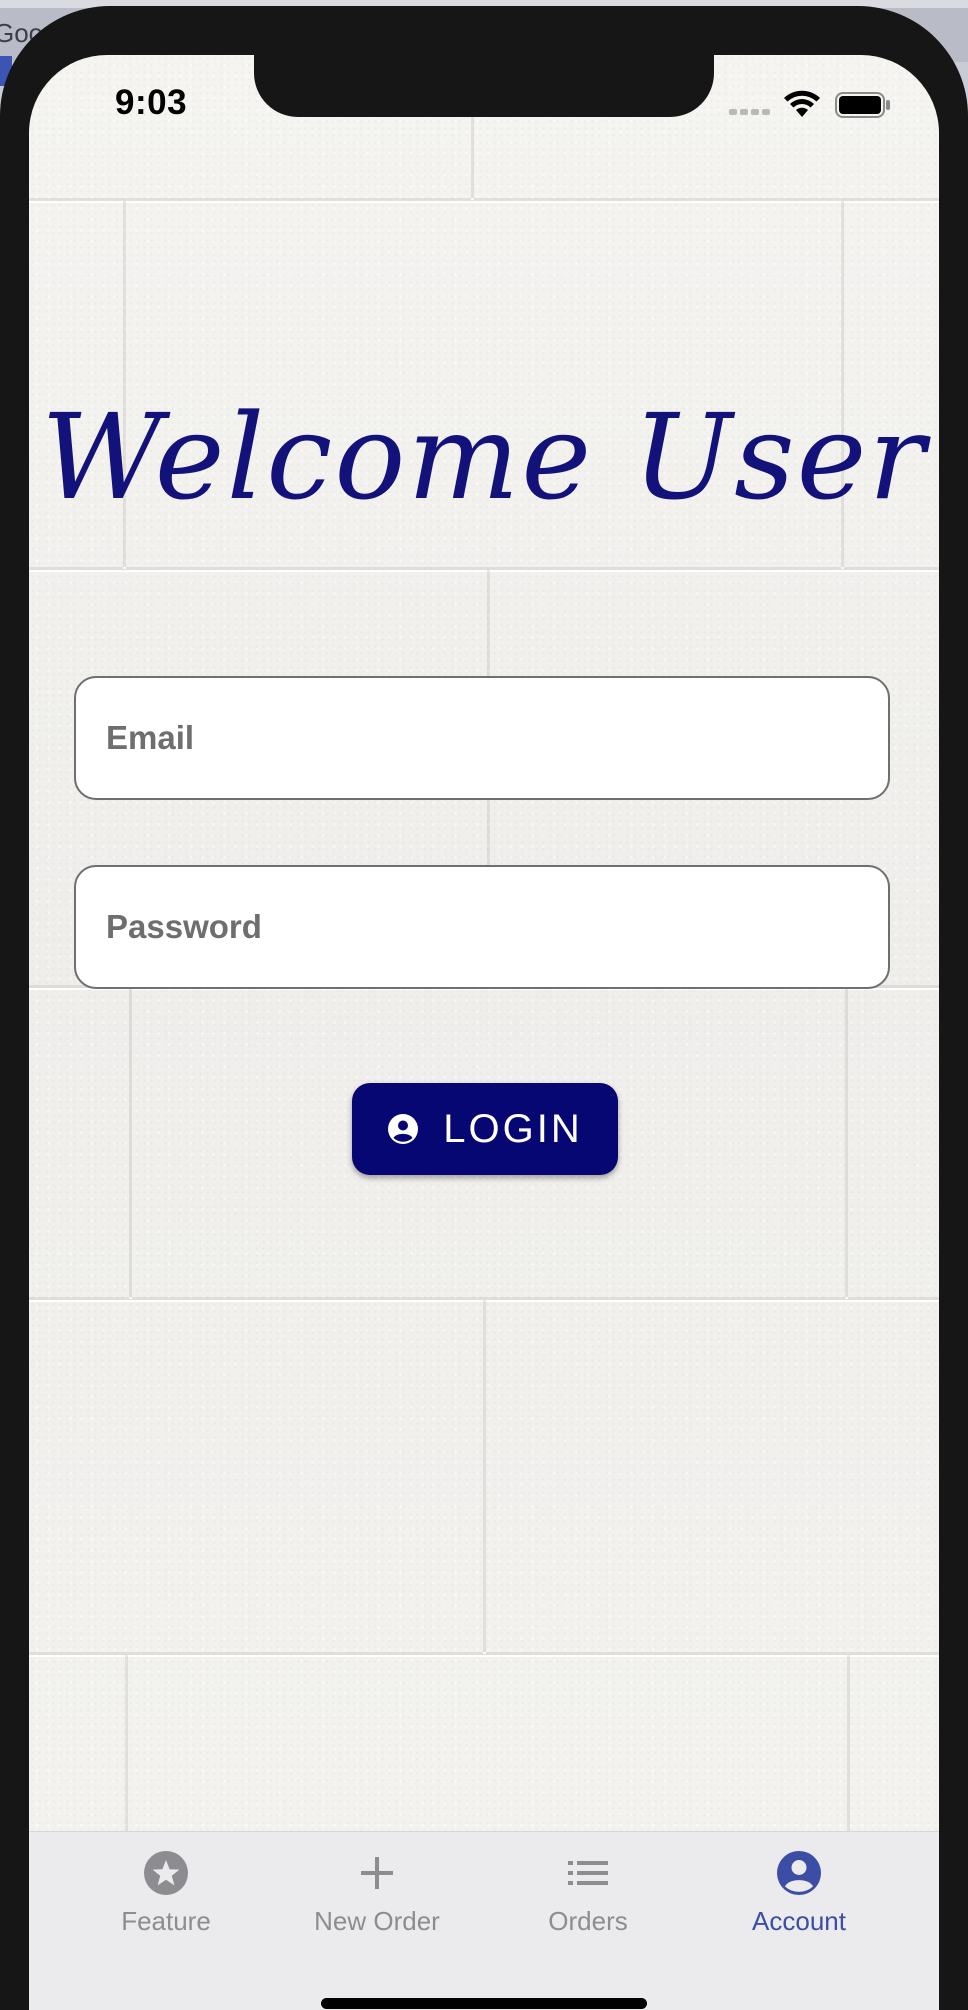 This screenshot has height=2010, width=968. Describe the element at coordinates (484, 1920) in the screenshot. I see `tab-bar: Feature New Order Orders Account` at that location.